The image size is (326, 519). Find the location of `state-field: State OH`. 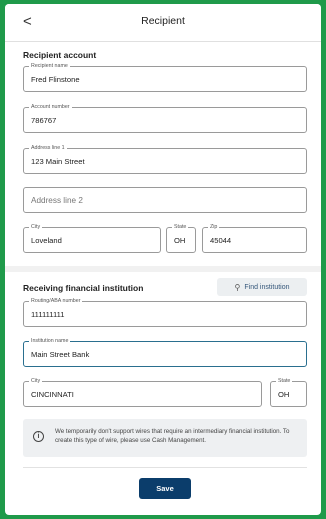

state-field: State OH is located at coordinates (181, 238).